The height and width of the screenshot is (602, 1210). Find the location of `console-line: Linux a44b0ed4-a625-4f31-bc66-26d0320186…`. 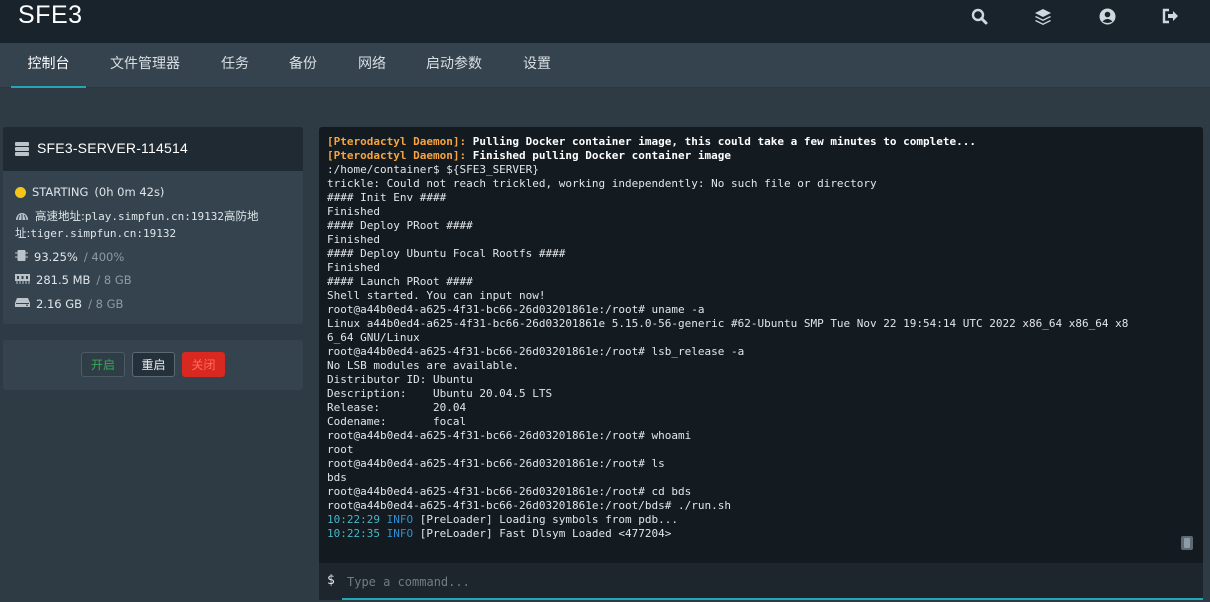

console-line: Linux a44b0ed4-a625-4f31-bc66-26d0320186… is located at coordinates (751, 324).